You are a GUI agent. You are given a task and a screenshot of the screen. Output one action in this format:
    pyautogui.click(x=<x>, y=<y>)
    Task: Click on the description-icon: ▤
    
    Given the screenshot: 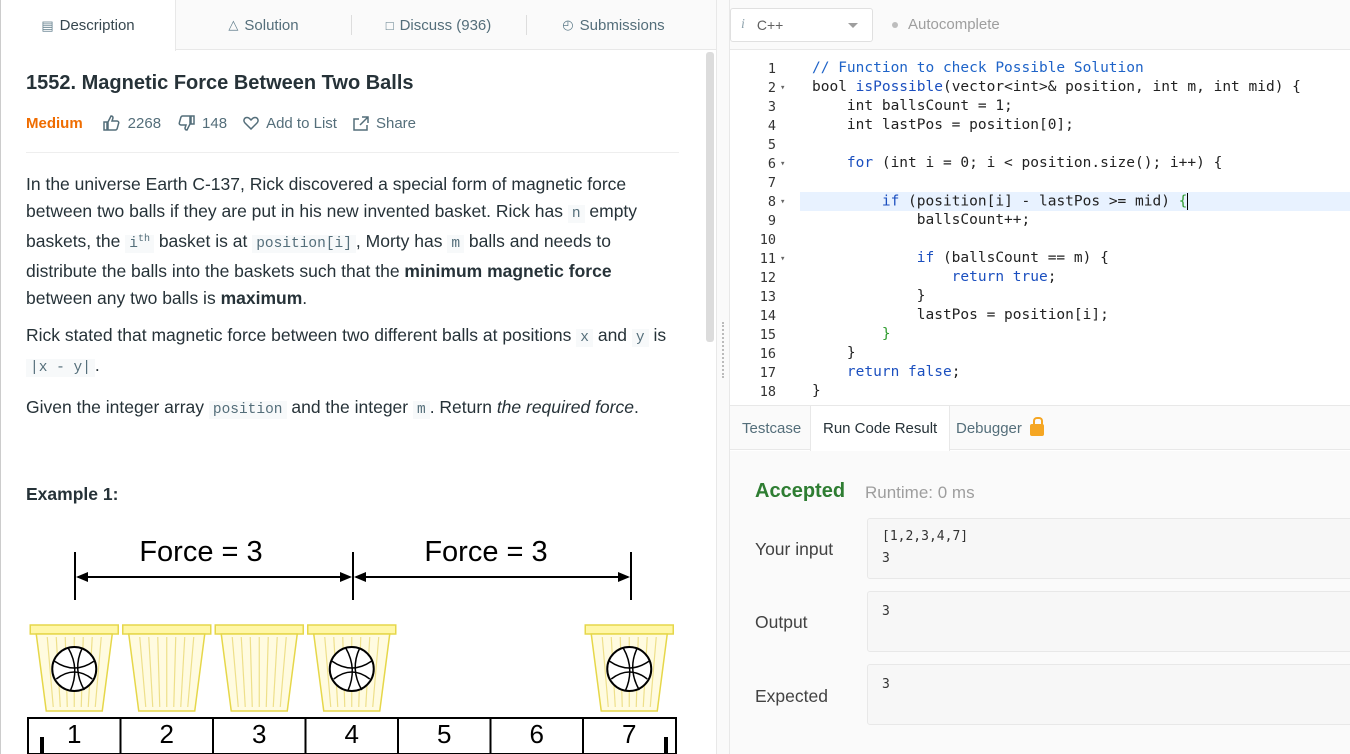 What is the action you would take?
    pyautogui.click(x=47, y=25)
    